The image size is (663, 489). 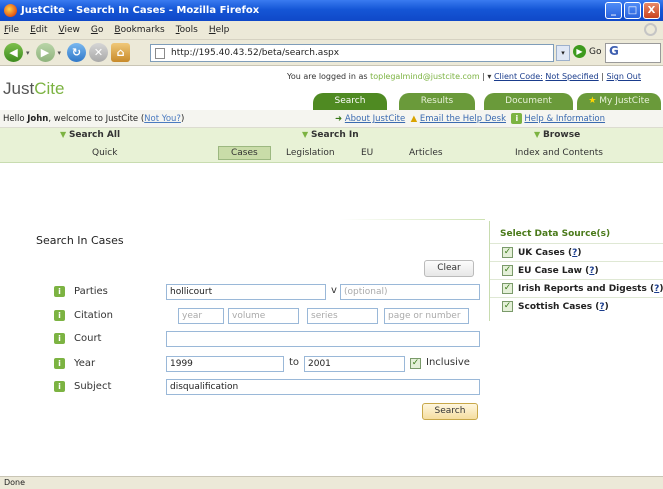 I want to click on inclusive-label: Inclusive, so click(x=448, y=362).